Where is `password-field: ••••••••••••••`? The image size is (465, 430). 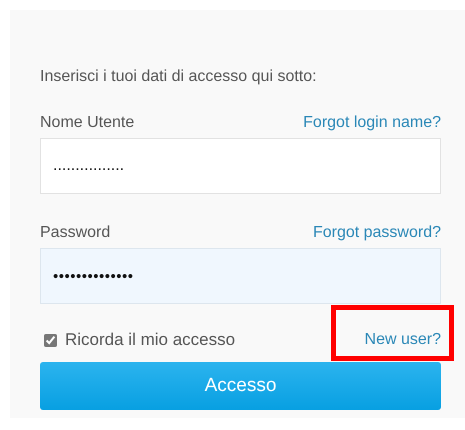
password-field: •••••••••••••• is located at coordinates (240, 276).